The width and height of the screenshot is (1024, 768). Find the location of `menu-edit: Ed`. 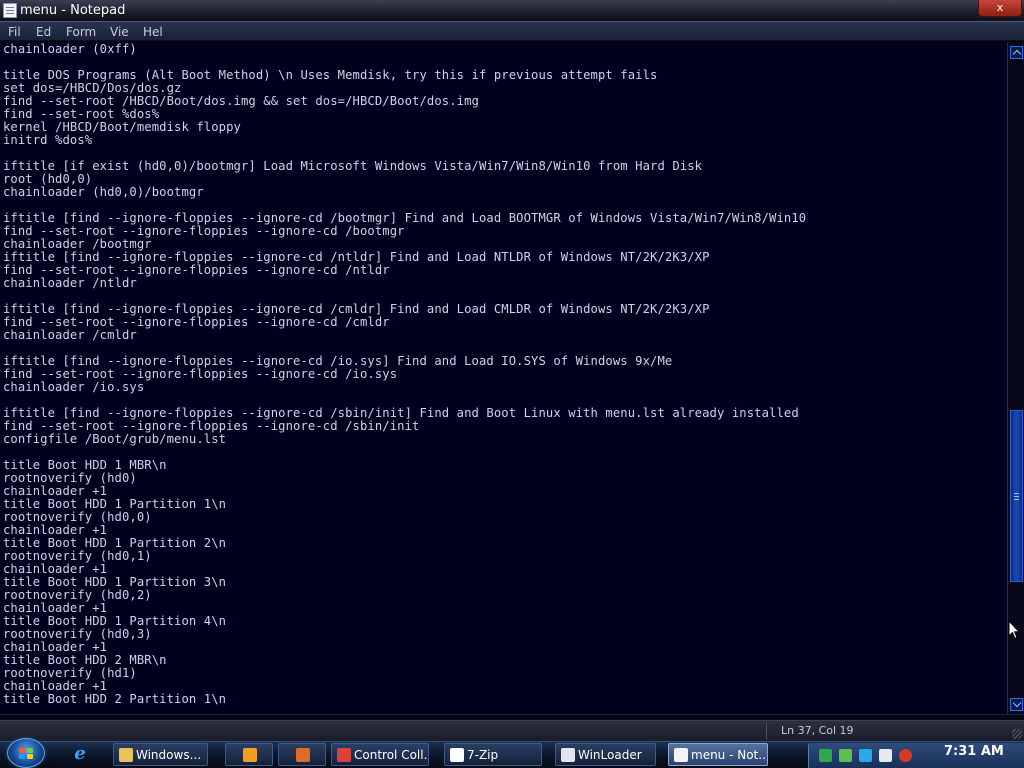

menu-edit: Ed is located at coordinates (43, 32).